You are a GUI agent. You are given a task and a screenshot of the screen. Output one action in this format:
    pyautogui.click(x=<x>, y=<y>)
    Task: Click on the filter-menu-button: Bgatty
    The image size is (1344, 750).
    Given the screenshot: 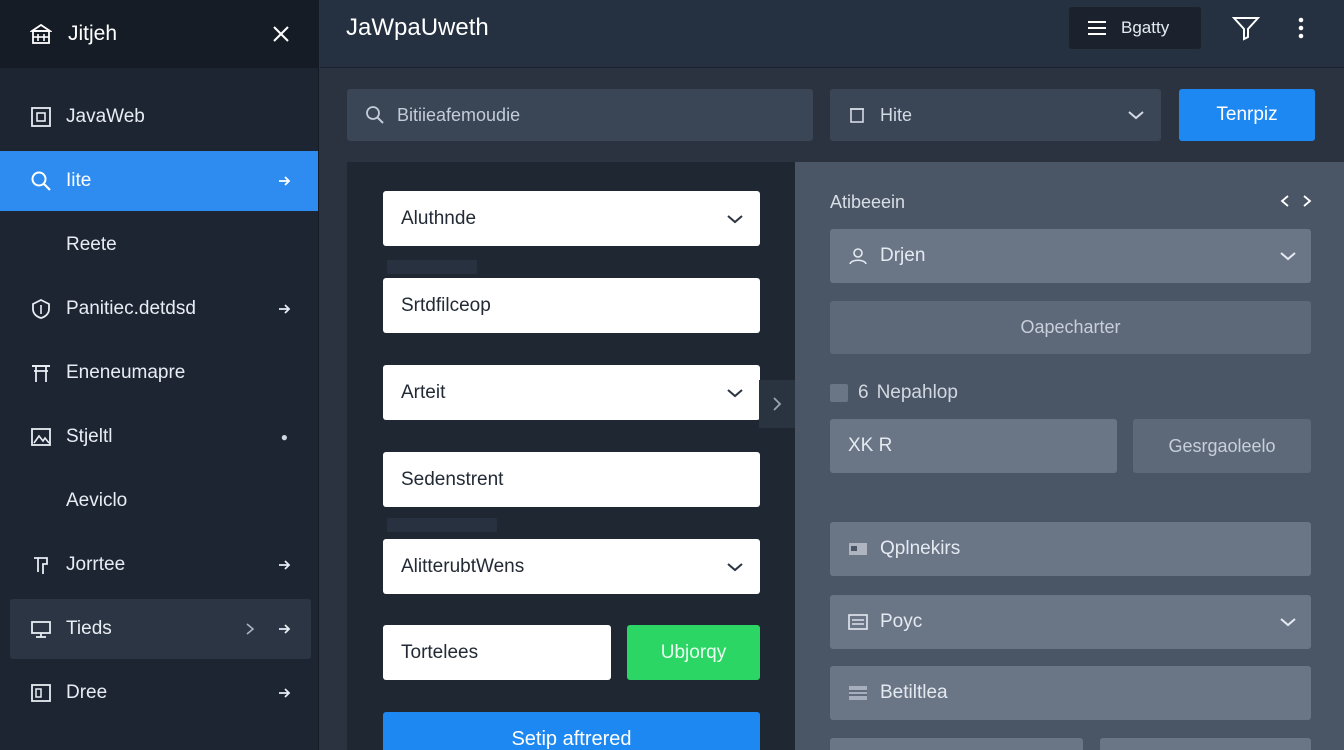 What is the action you would take?
    pyautogui.click(x=1135, y=28)
    